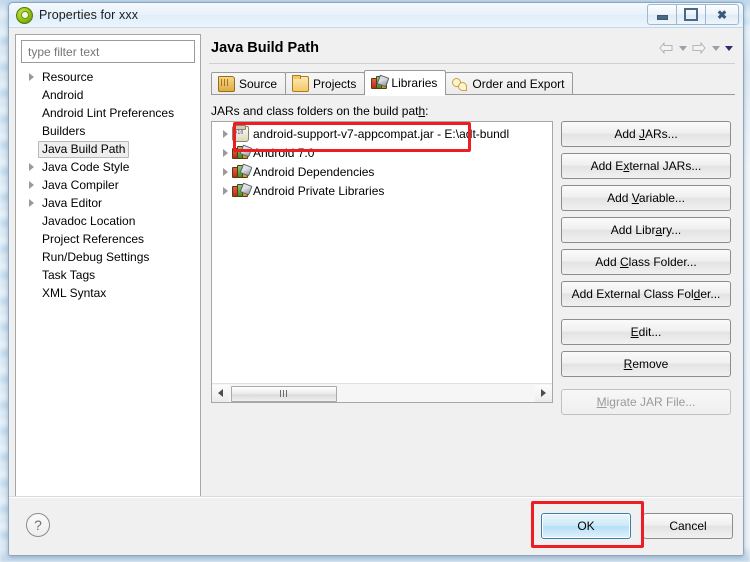 This screenshot has width=750, height=562. I want to click on tab-libraries: Libraries, so click(405, 83).